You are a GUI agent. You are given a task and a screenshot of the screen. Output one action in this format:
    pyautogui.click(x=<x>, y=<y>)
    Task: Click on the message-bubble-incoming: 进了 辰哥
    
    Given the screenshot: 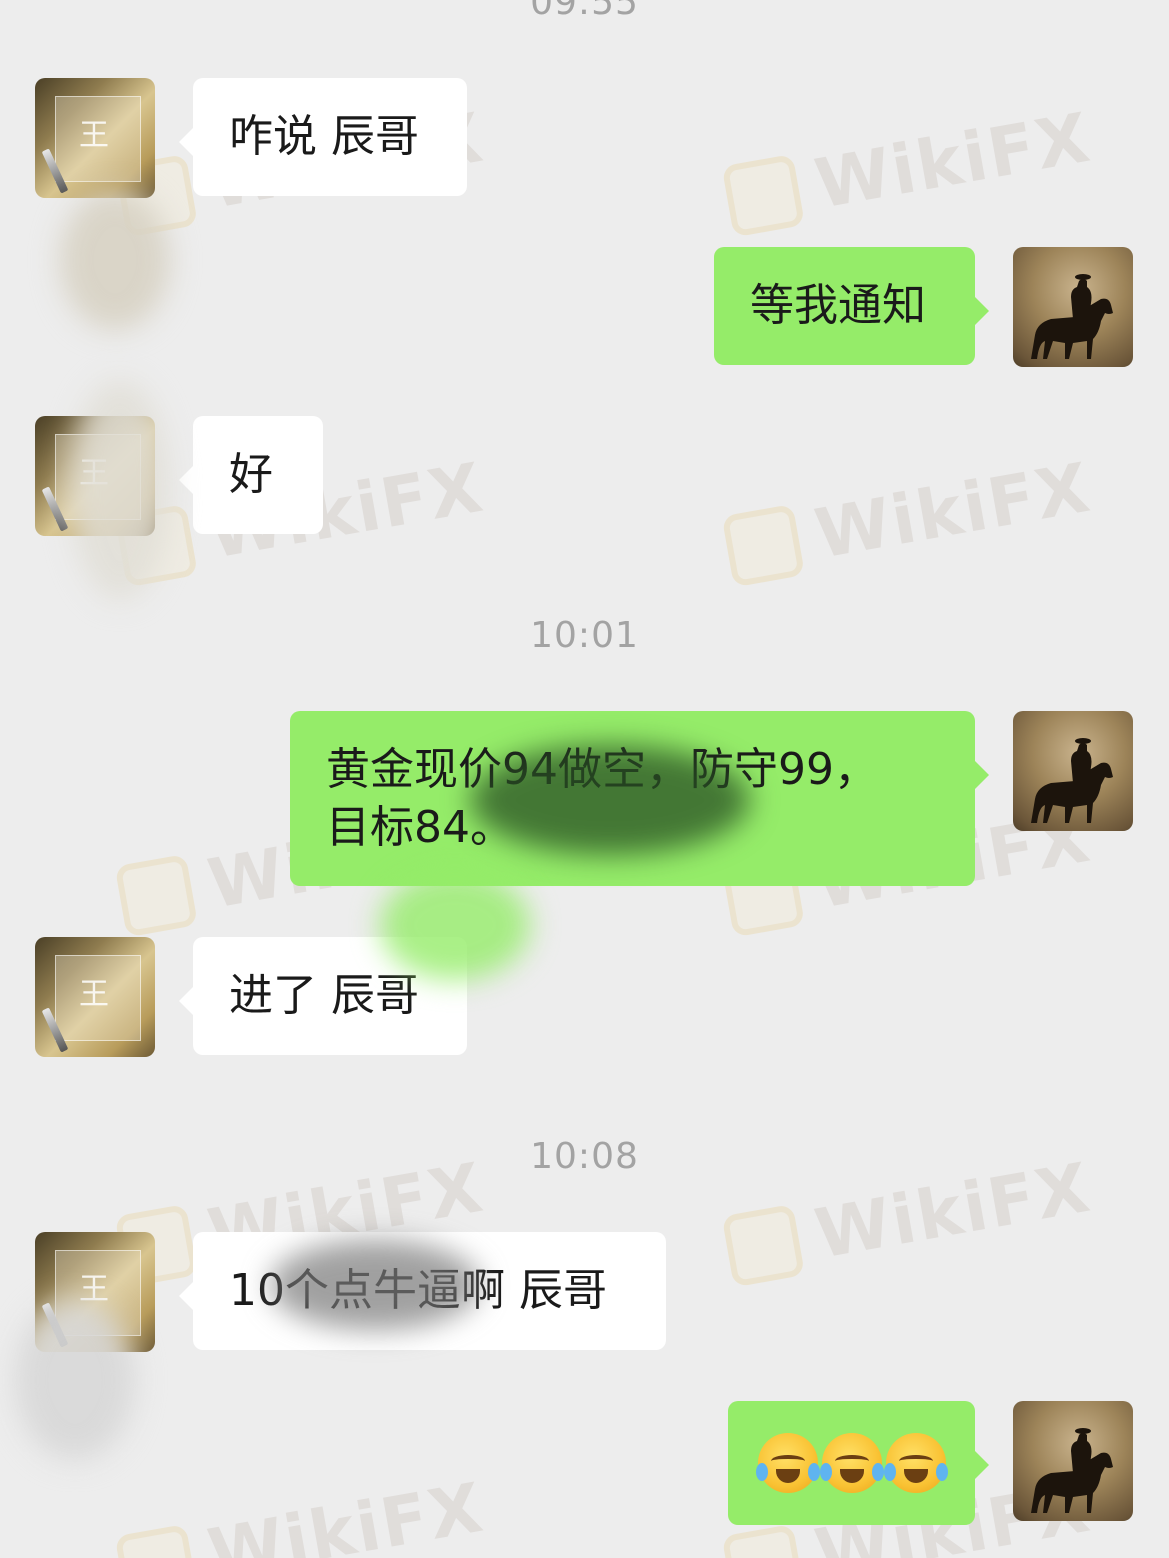 What is the action you would take?
    pyautogui.click(x=323, y=996)
    